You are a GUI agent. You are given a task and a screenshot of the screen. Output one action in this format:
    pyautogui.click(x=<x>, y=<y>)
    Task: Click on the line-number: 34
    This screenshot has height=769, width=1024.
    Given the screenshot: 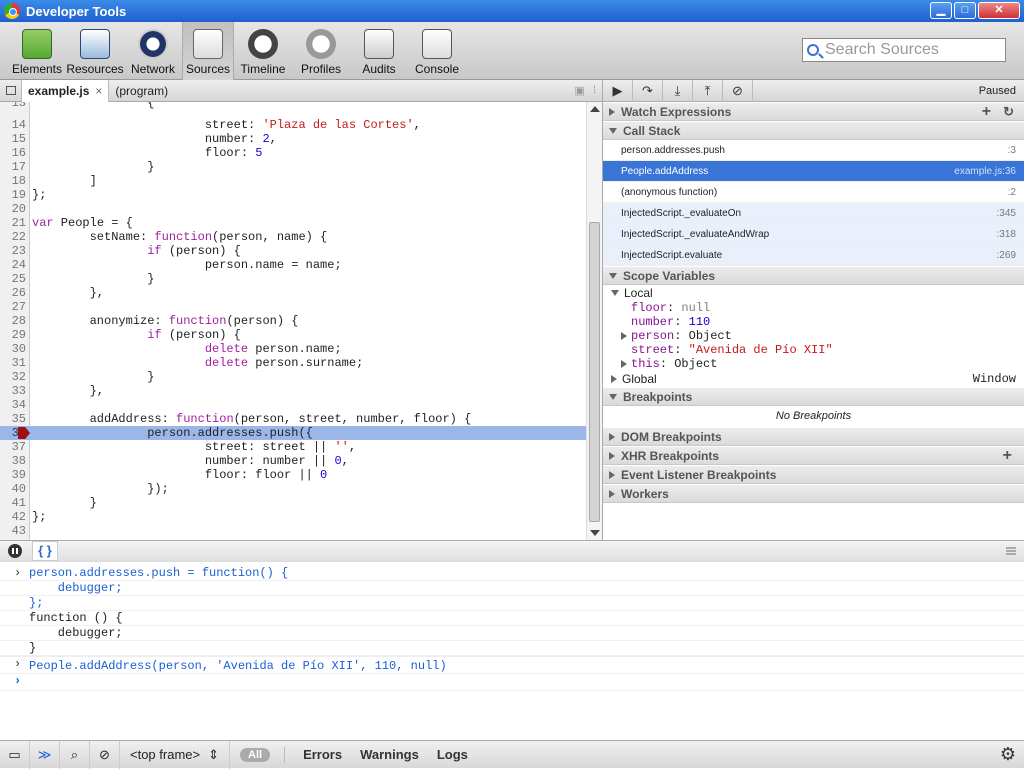 What is the action you would take?
    pyautogui.click(x=15, y=405)
    